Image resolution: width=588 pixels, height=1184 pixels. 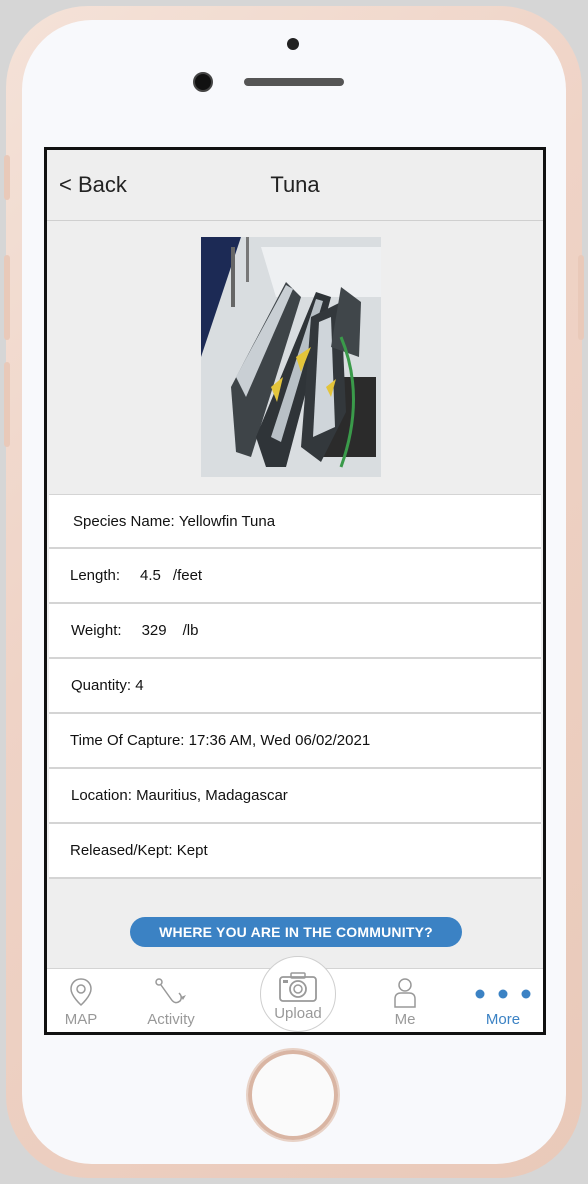 What do you see at coordinates (150, 575) in the screenshot?
I see `length-value: 4.5` at bounding box center [150, 575].